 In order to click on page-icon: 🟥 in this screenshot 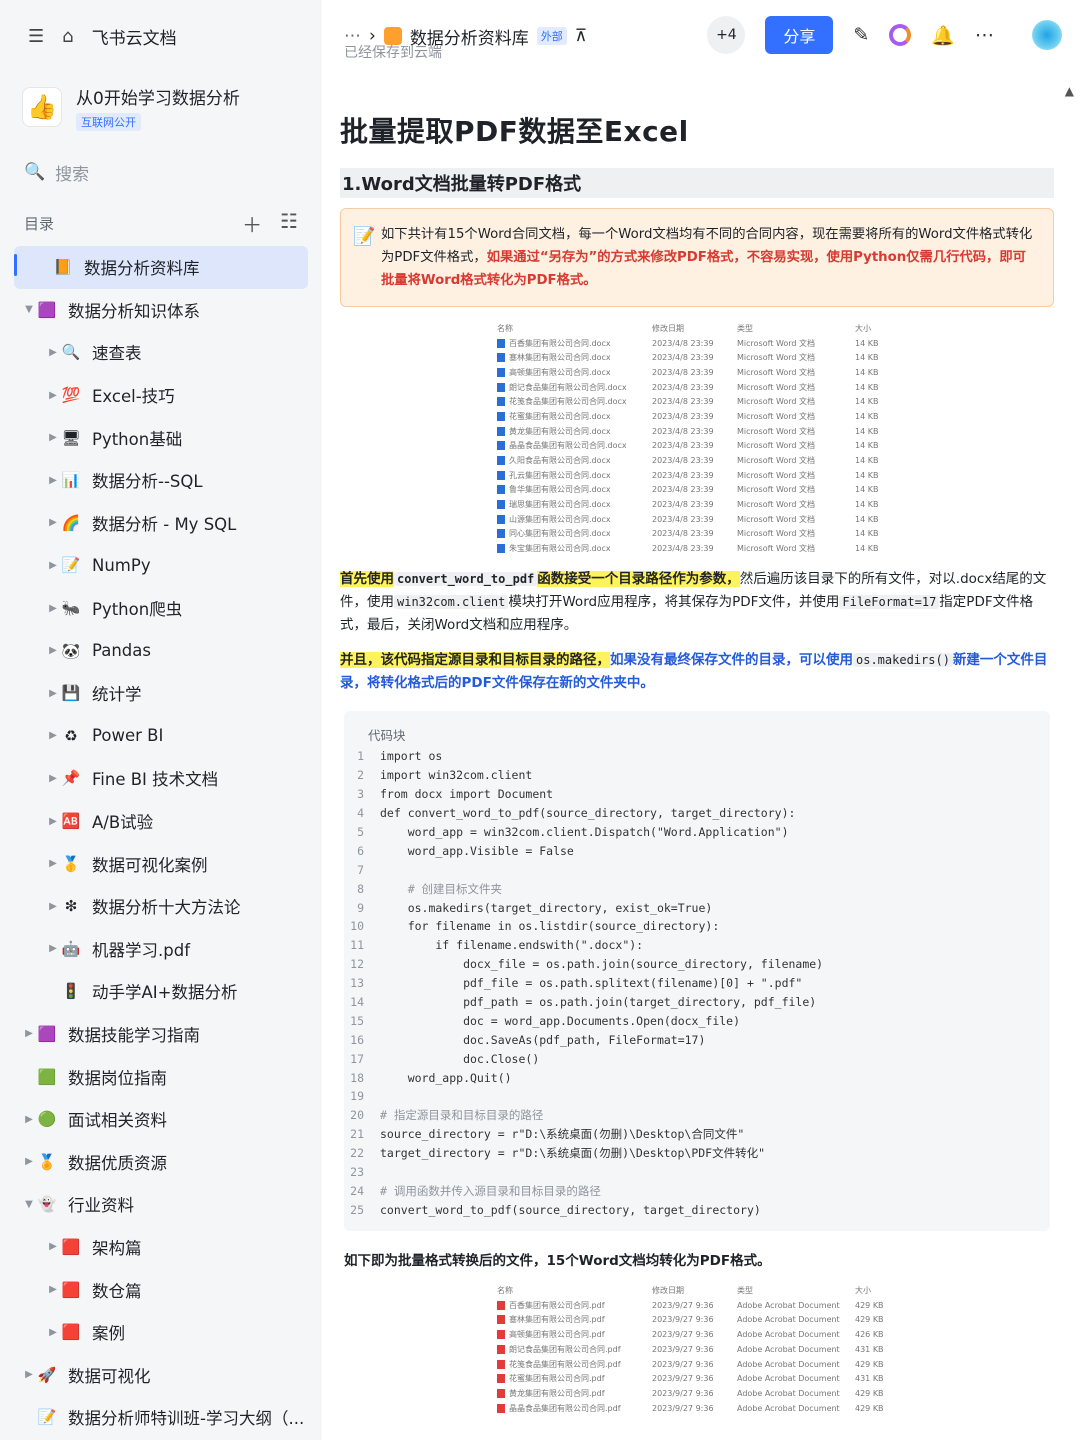, I will do `click(71, 1246)`.